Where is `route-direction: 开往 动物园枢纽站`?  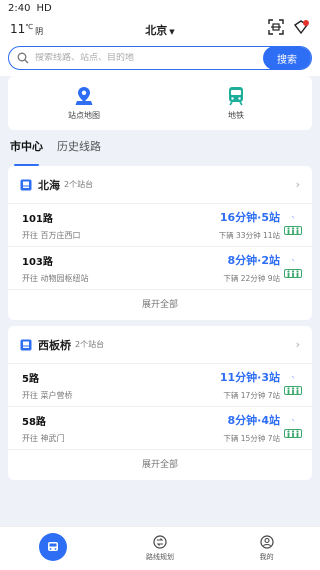
route-direction: 开往 动物园枢纽站 is located at coordinates (55, 278).